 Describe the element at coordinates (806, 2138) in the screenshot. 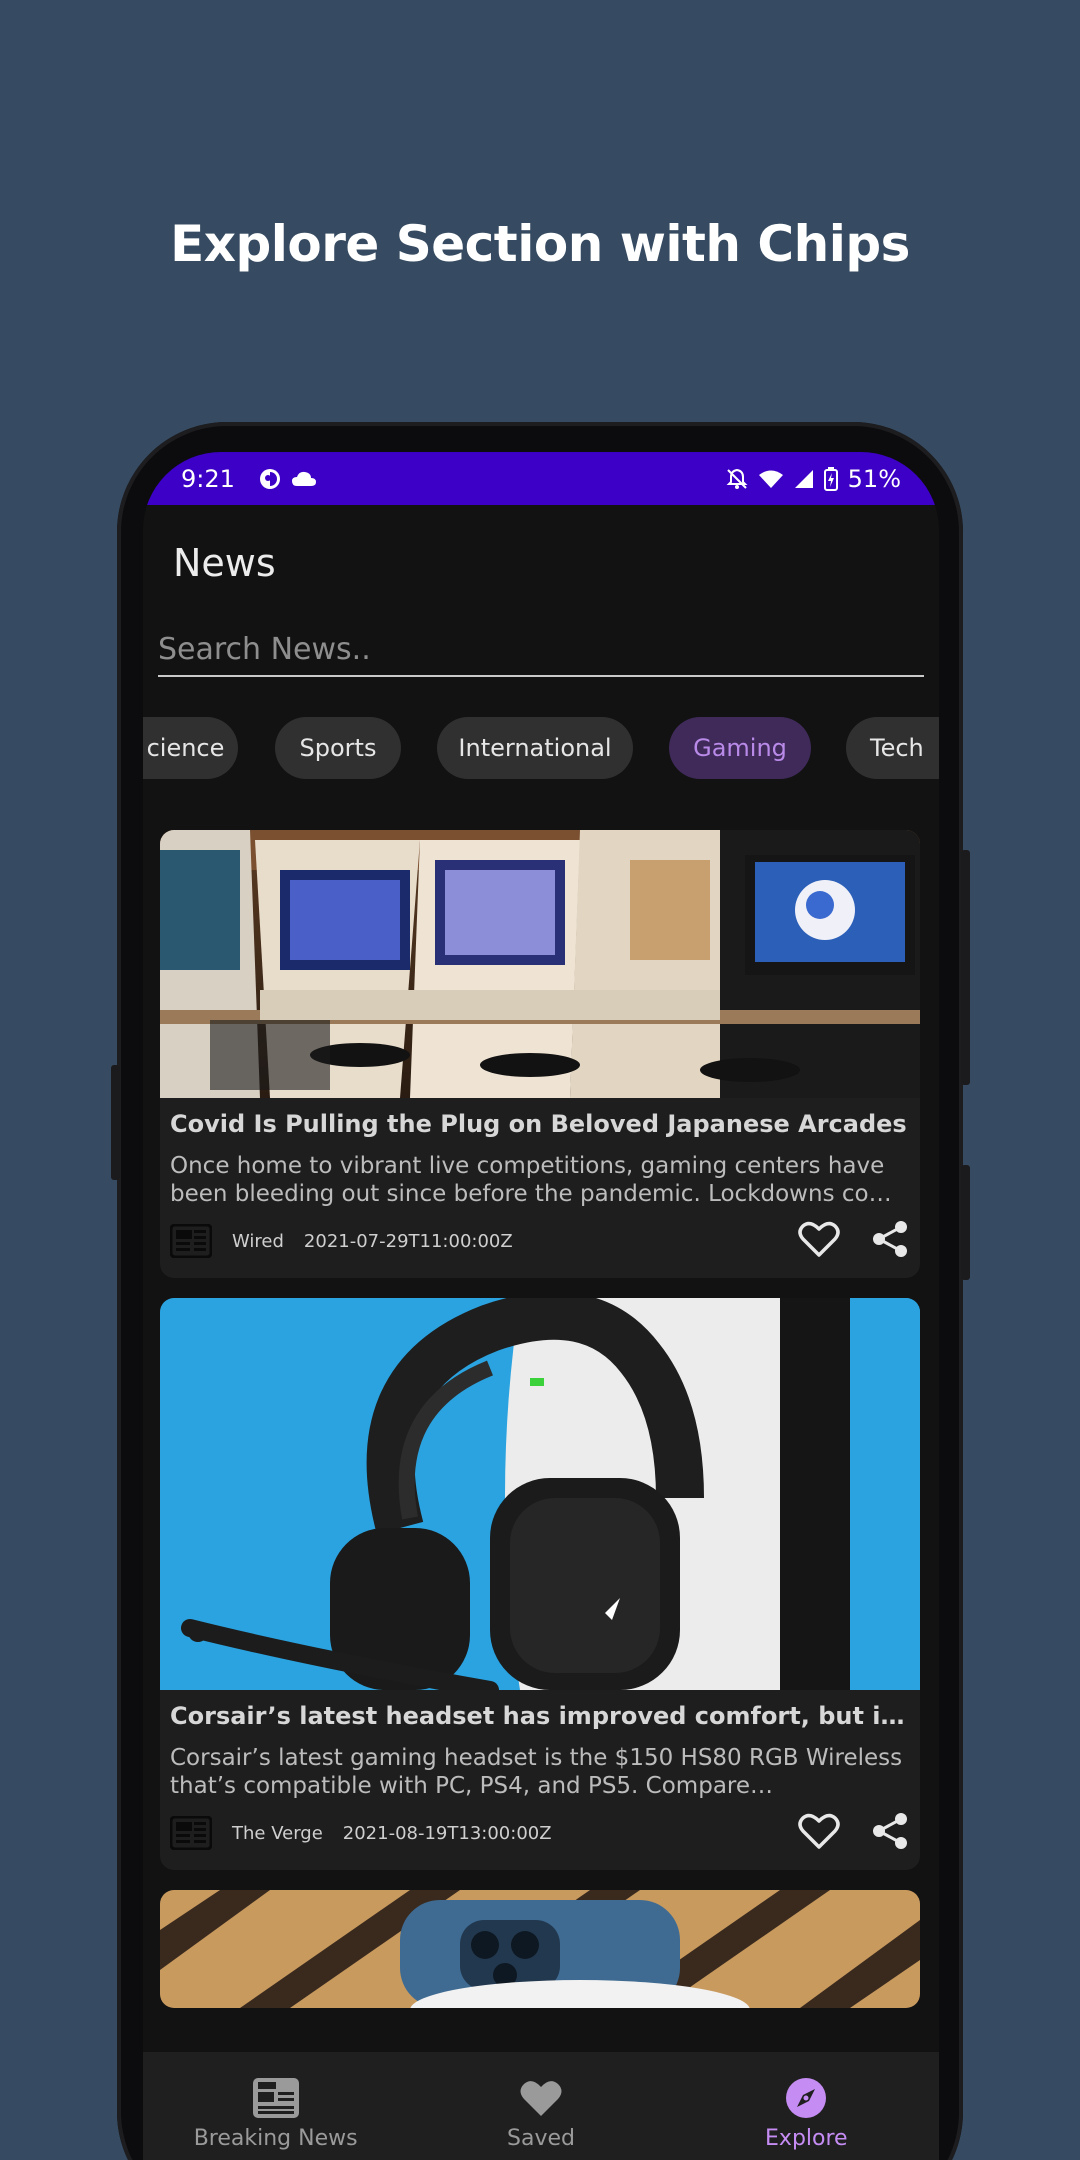

I see `nav-label: Explore` at that location.